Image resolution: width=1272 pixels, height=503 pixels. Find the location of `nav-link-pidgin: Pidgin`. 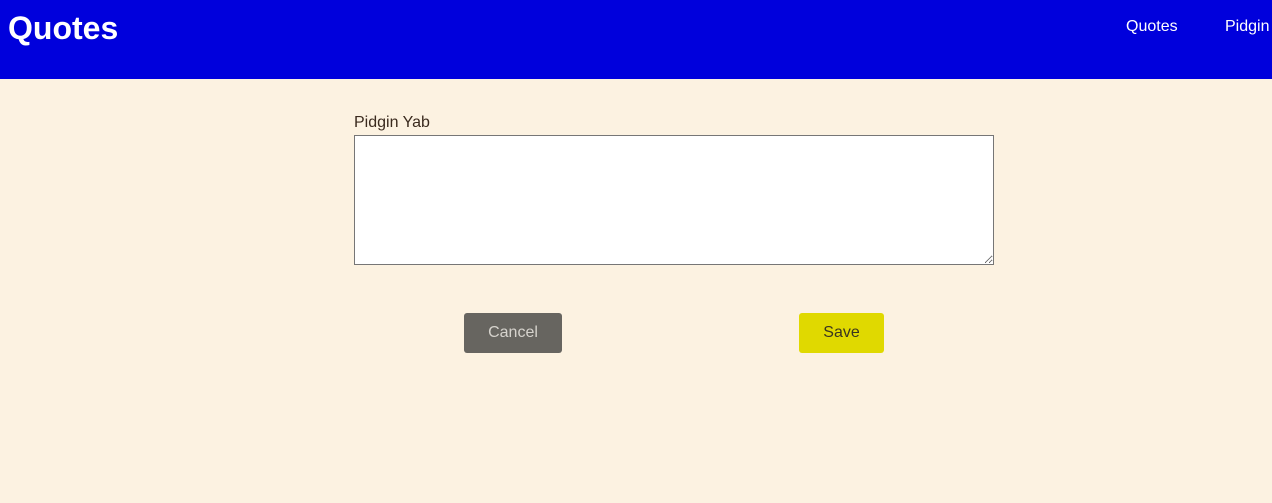

nav-link-pidgin: Pidgin is located at coordinates (1247, 26).